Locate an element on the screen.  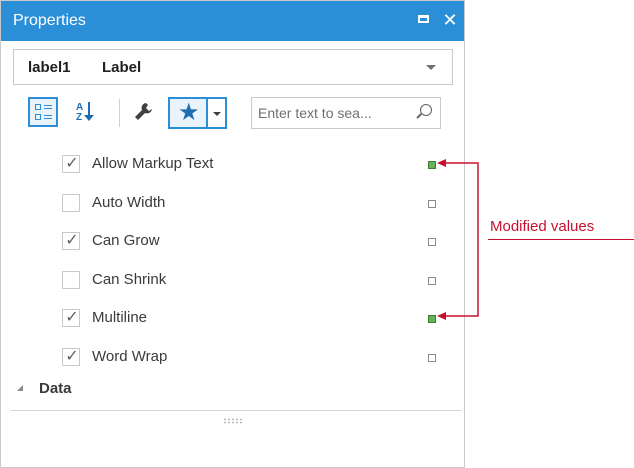
annotation-underline is located at coordinates (561, 239).